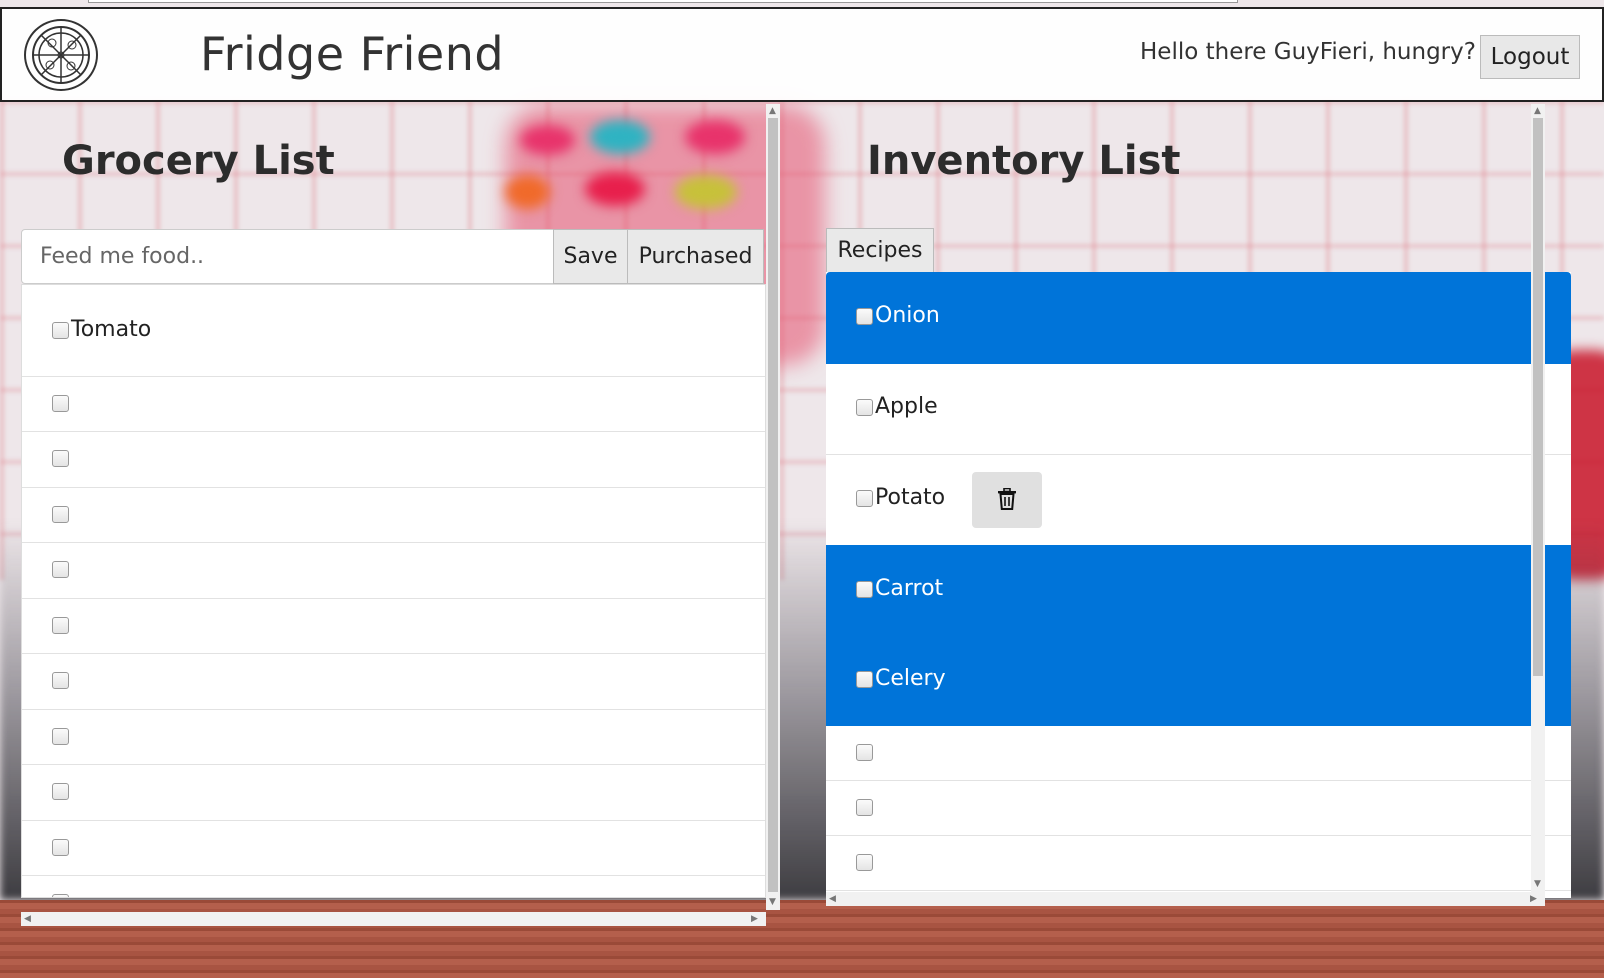  Describe the element at coordinates (590, 256) in the screenshot. I see `save-button: Save` at that location.